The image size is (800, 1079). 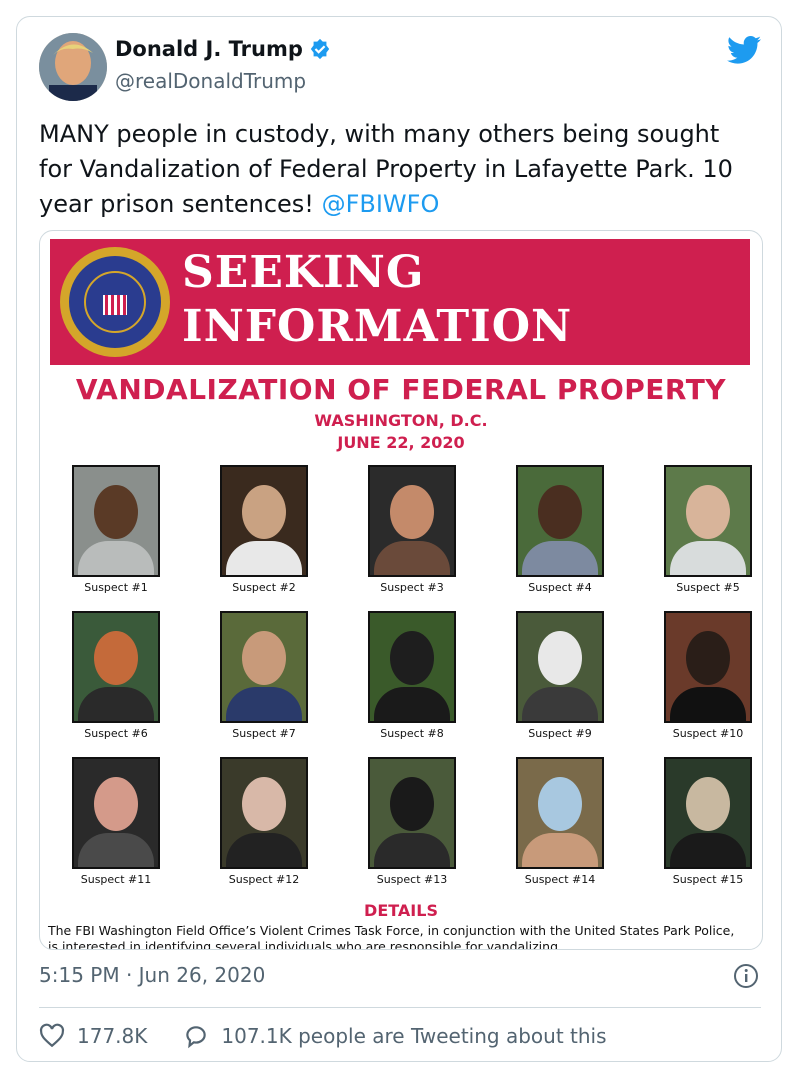 I want to click on suspect-3: Suspect #3, so click(x=412, y=529).